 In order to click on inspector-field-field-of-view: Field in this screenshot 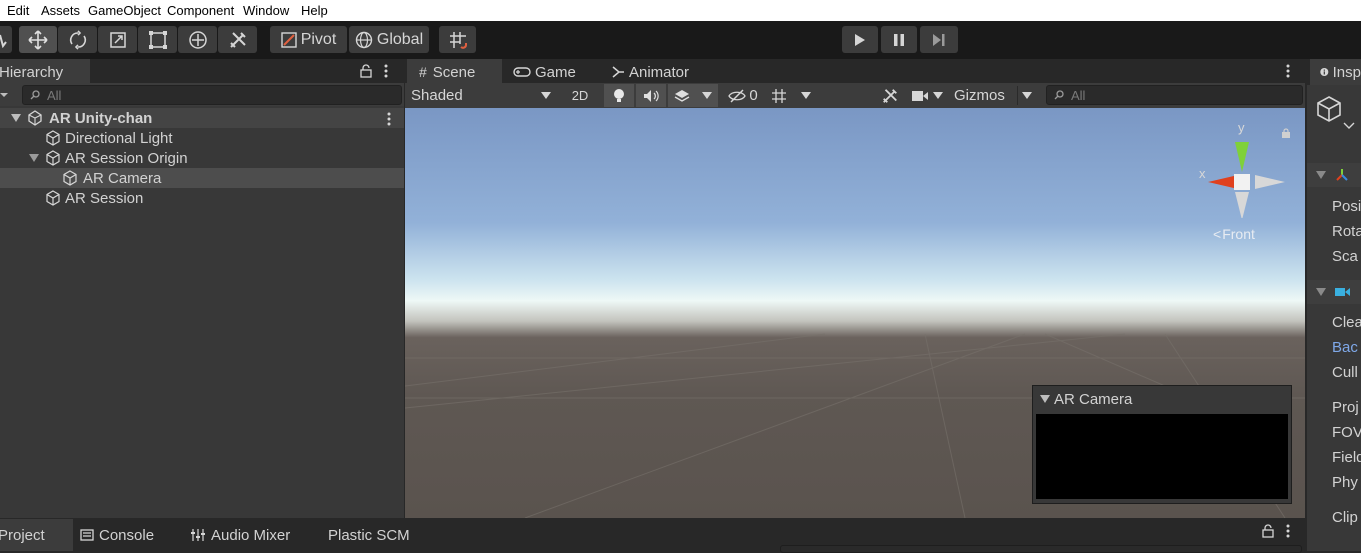, I will do `click(1346, 457)`.